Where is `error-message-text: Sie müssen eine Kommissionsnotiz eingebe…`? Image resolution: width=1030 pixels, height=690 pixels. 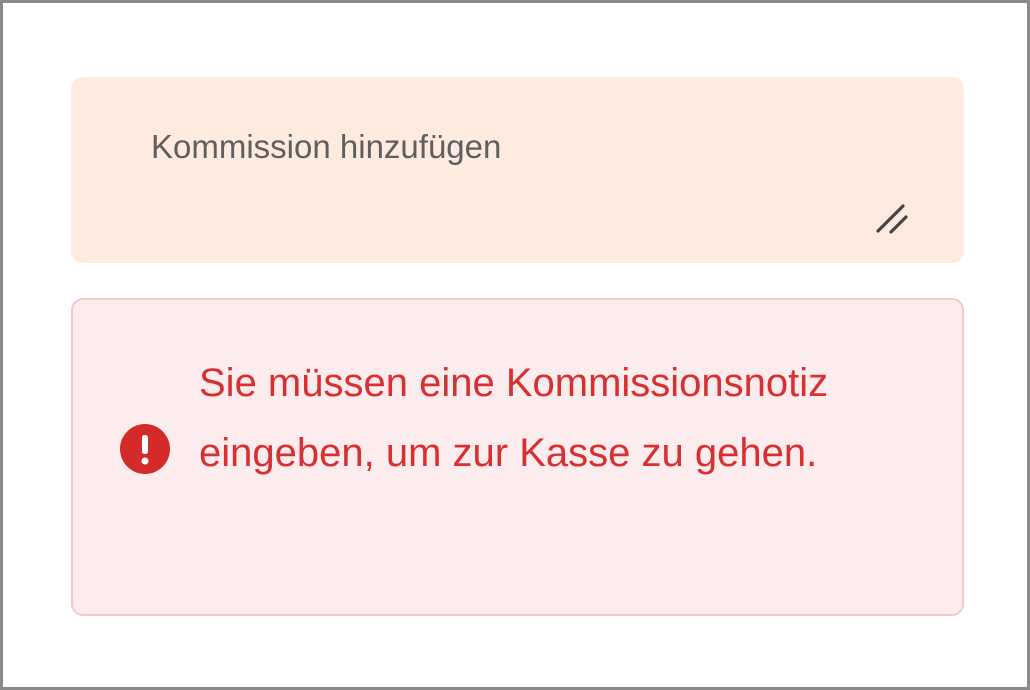 error-message-text: Sie müssen eine Kommissionsnotiz eingebe… is located at coordinates (514, 418).